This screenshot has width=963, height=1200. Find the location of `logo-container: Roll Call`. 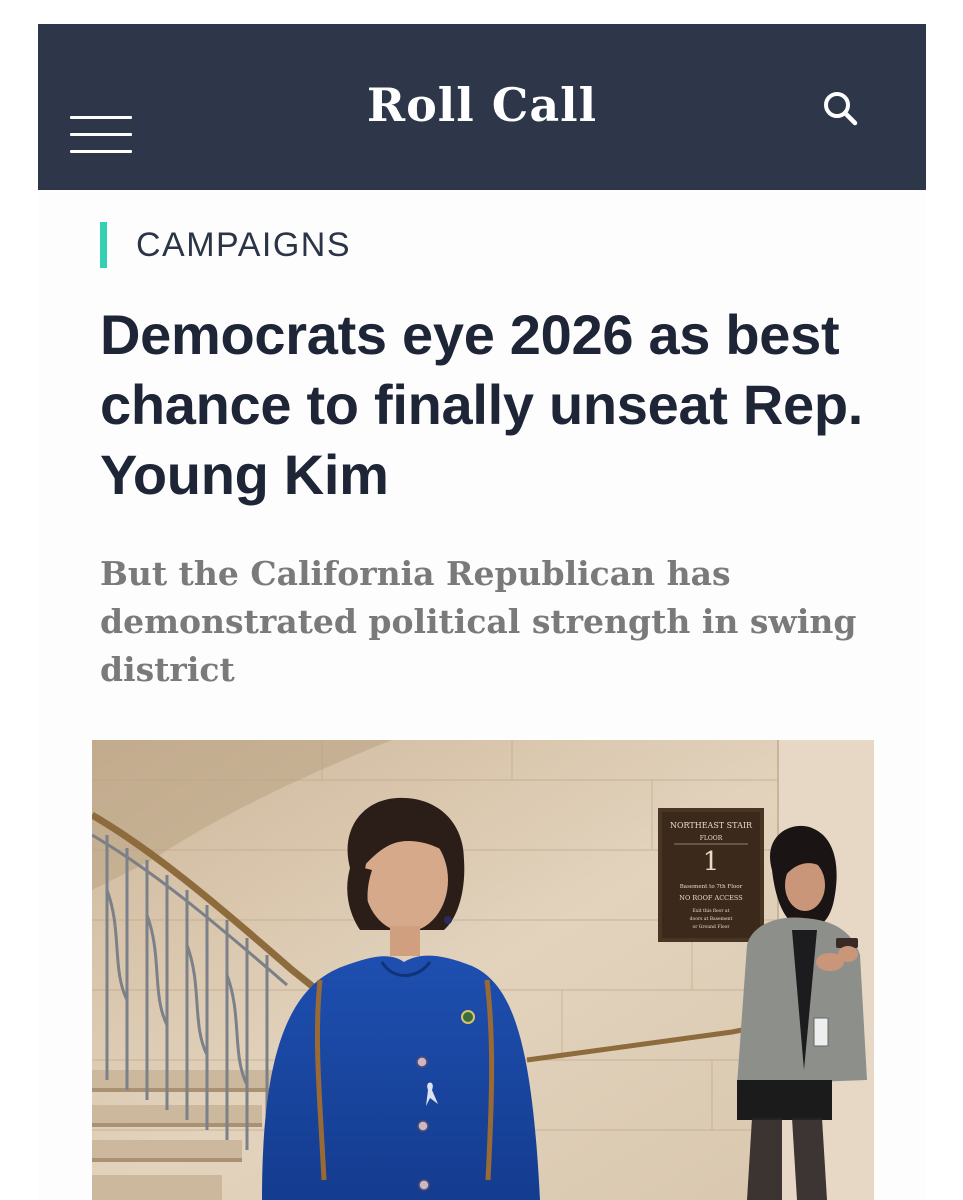

logo-container: Roll Call is located at coordinates (482, 95).